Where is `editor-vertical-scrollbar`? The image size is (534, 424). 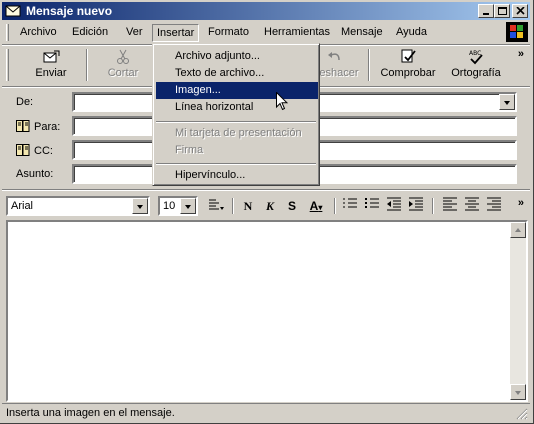
editor-vertical-scrollbar is located at coordinates (518, 311).